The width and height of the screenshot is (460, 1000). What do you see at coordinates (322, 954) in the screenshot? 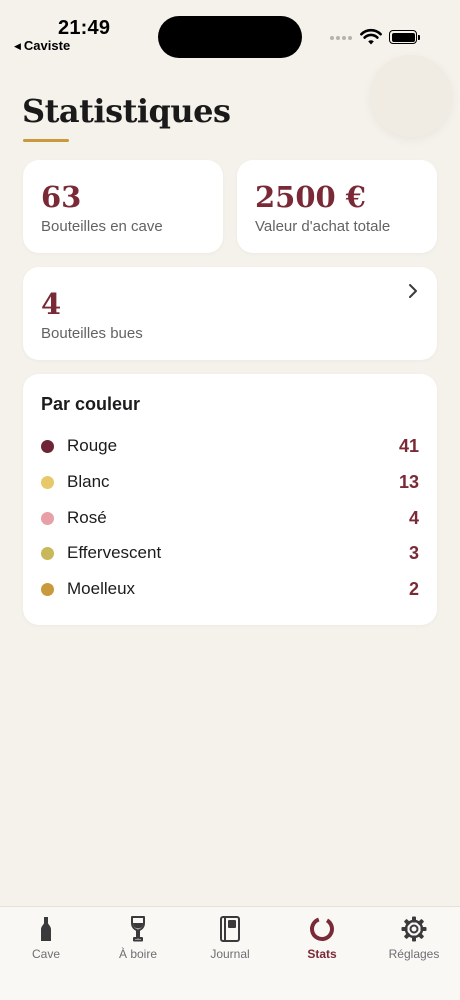
I see `tab-label: Stats` at bounding box center [322, 954].